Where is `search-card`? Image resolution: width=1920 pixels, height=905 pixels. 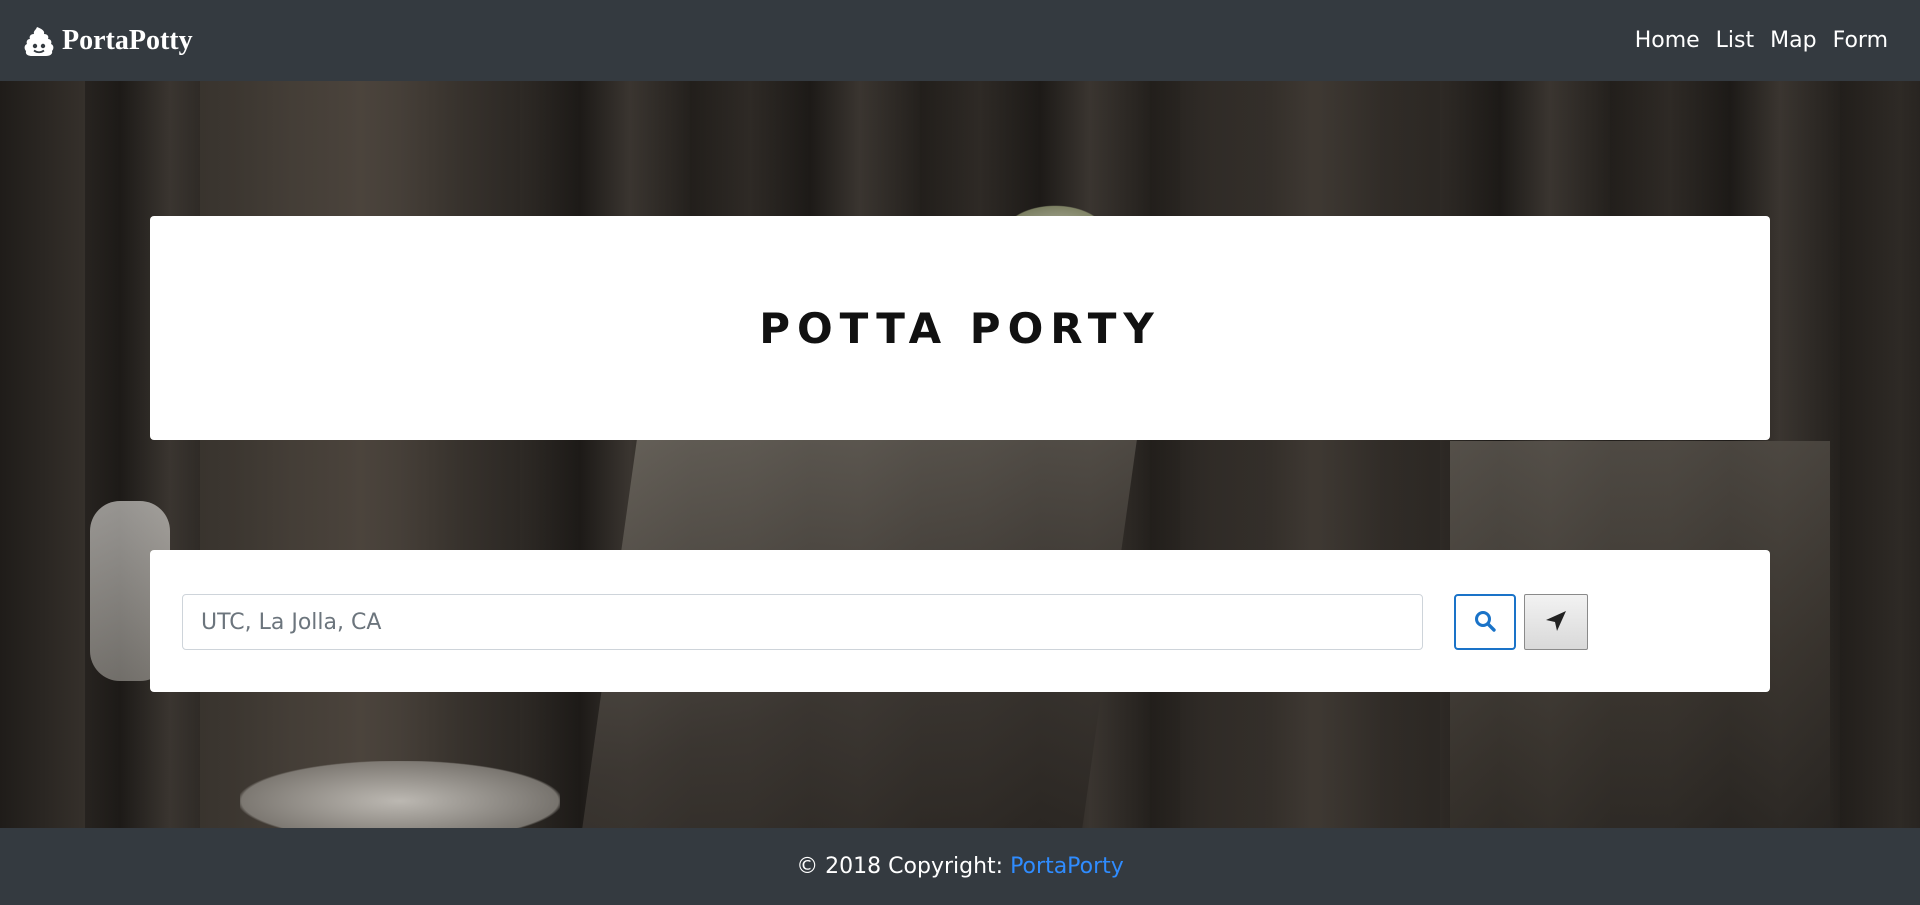
search-card is located at coordinates (960, 621).